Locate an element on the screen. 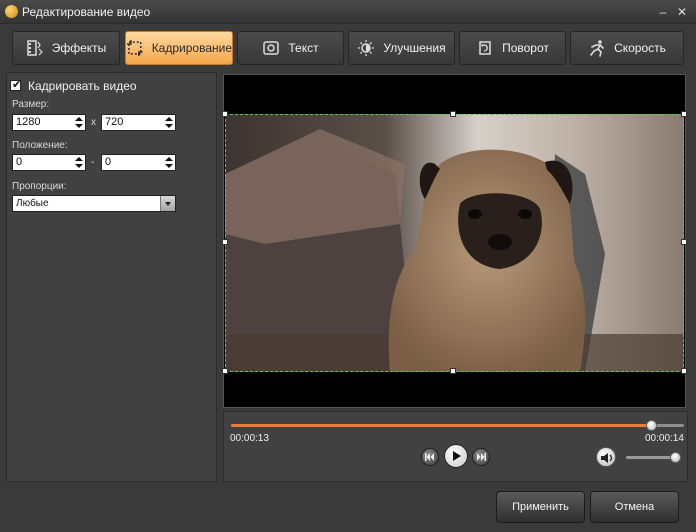 The width and height of the screenshot is (696, 532). crop-handle-top-left is located at coordinates (225, 114).